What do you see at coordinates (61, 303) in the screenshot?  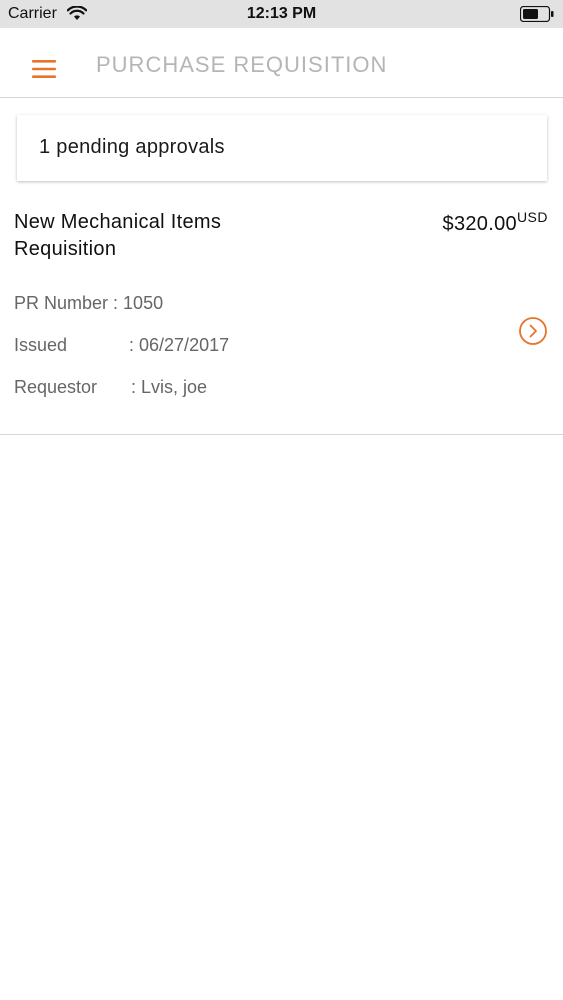 I see `pr-number-label: PR Number` at bounding box center [61, 303].